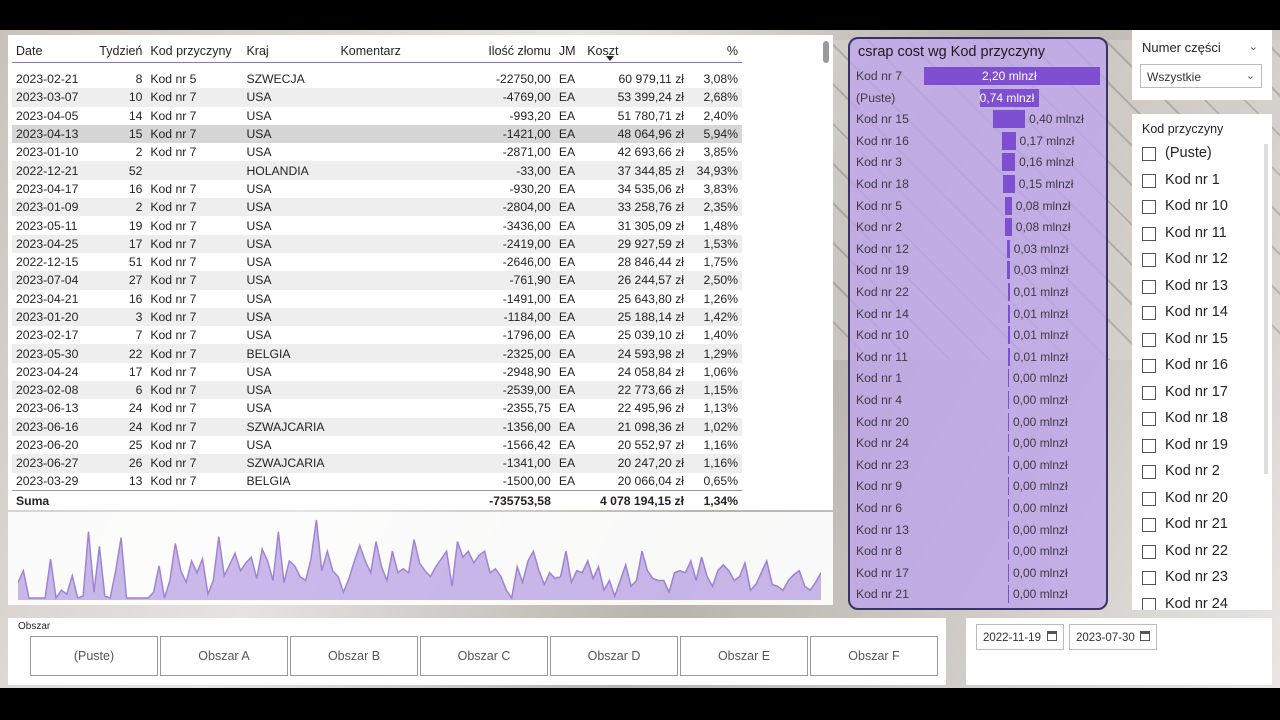 Image resolution: width=1280 pixels, height=720 pixels. Describe the element at coordinates (978, 315) in the screenshot. I see `bar-row: Kod nr 14 0,01 mlnzł` at that location.